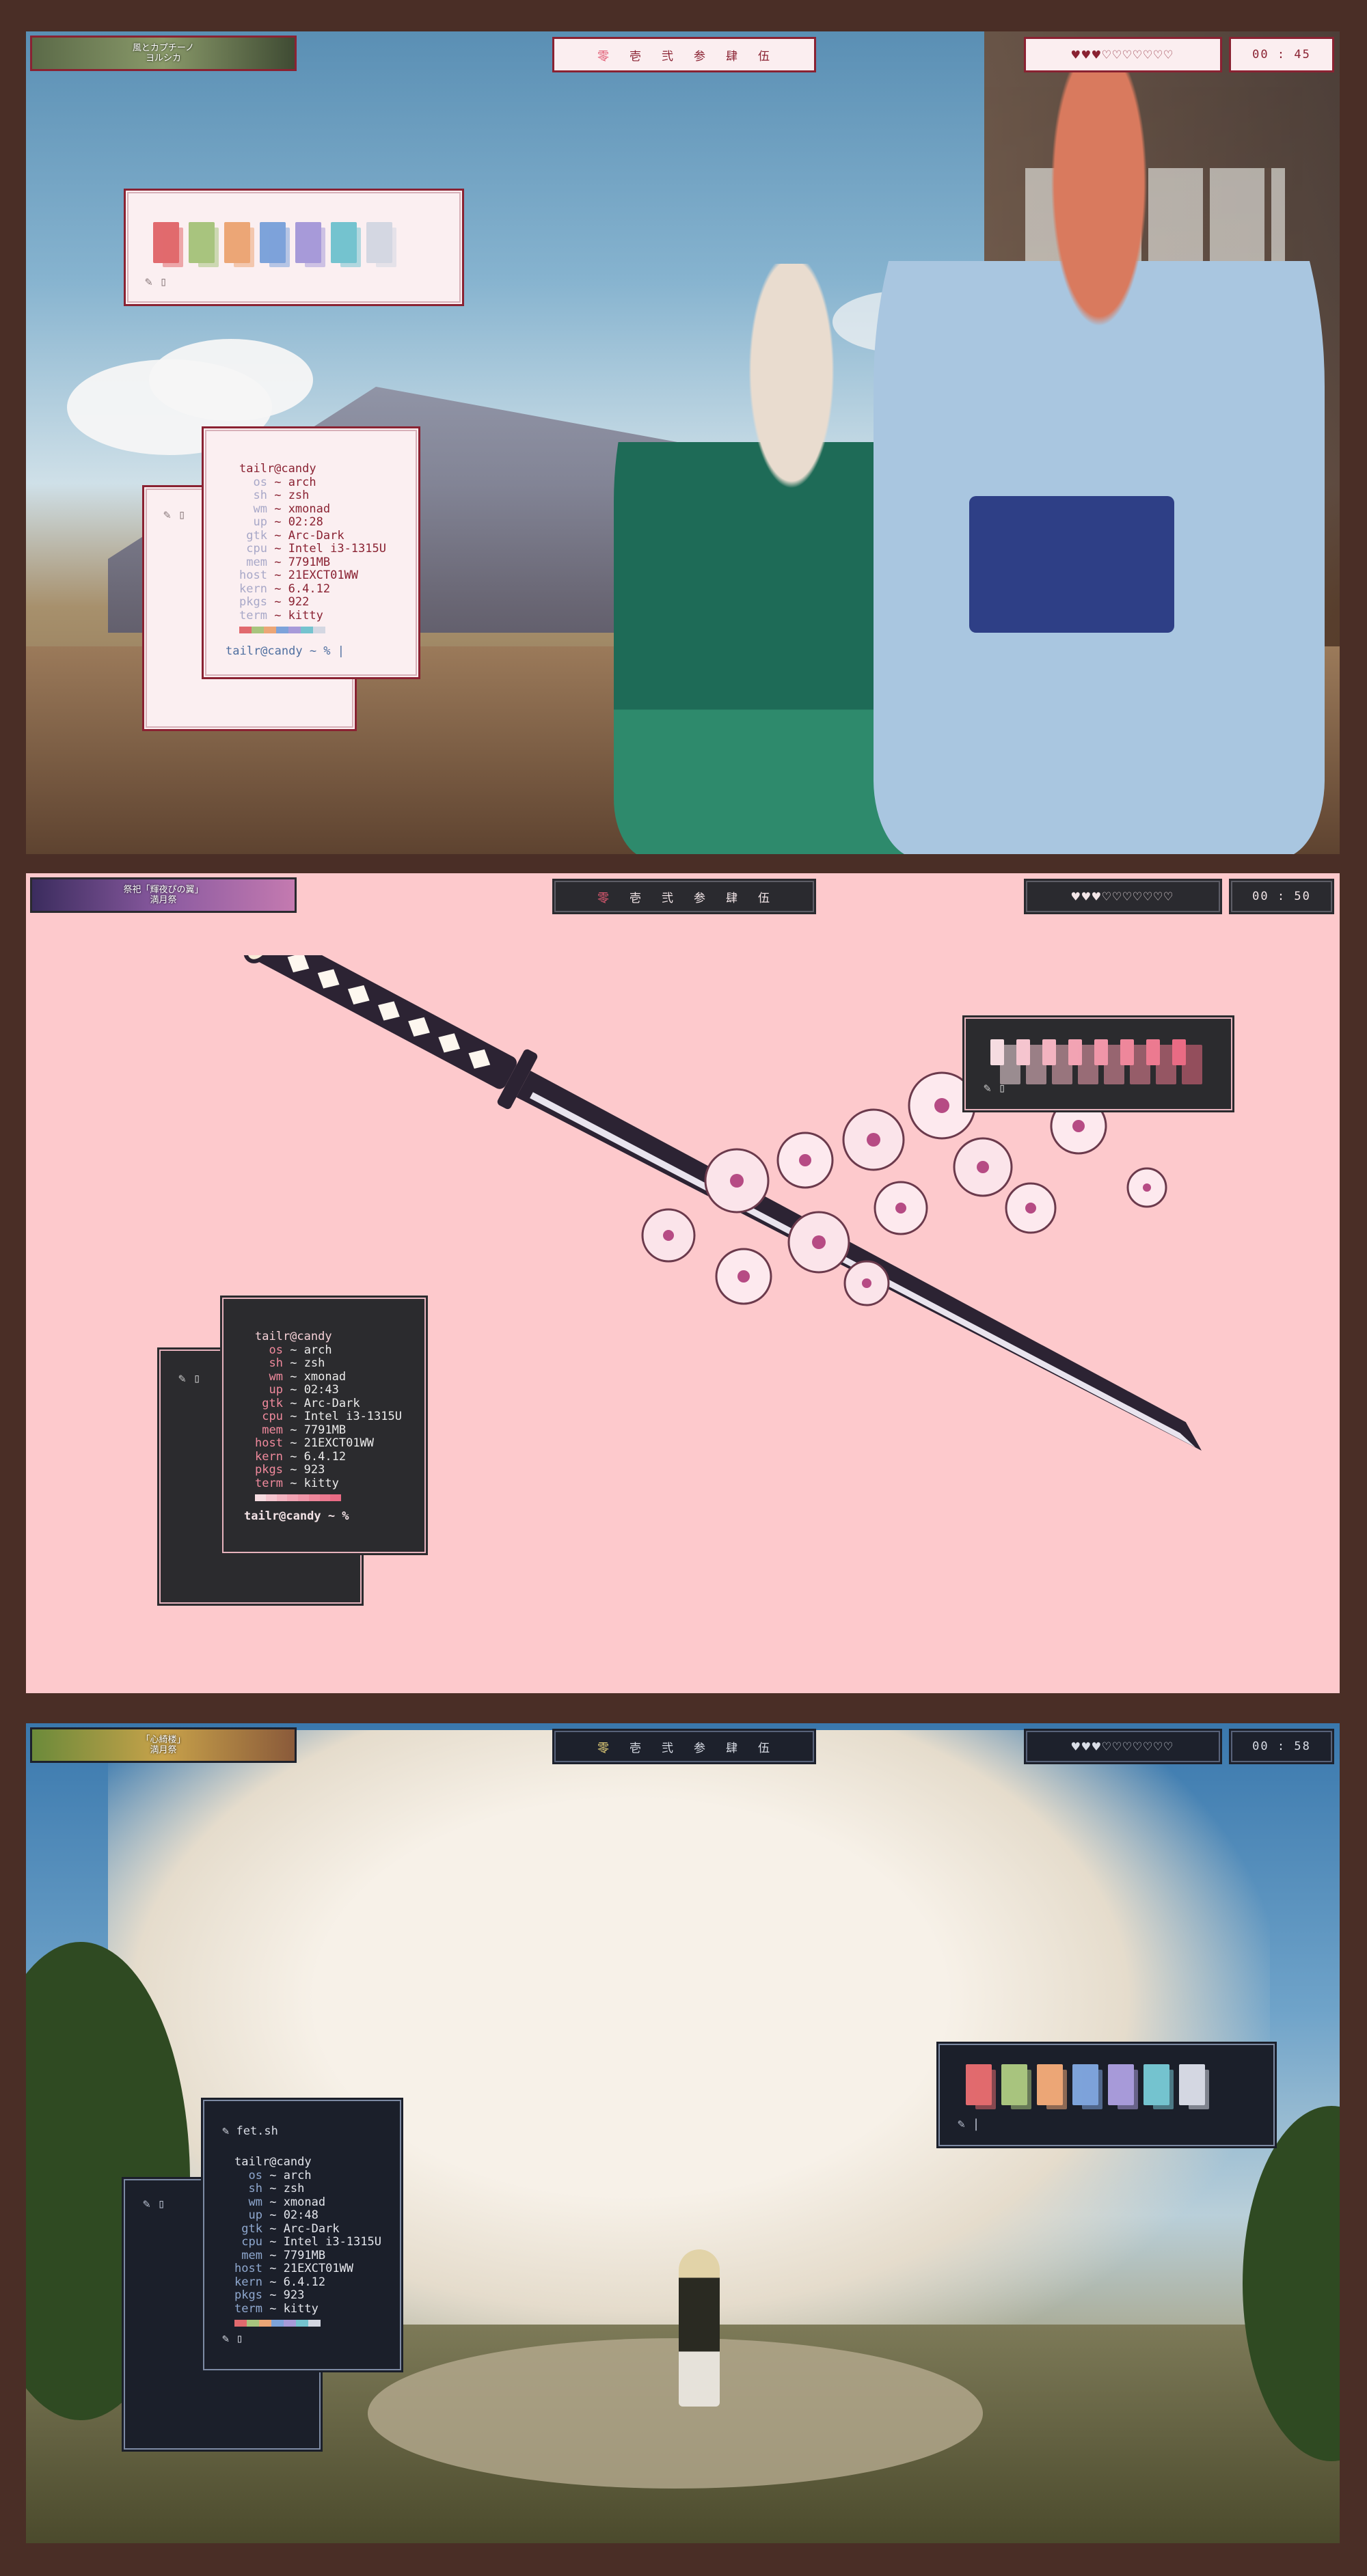 Image resolution: width=1367 pixels, height=2576 pixels. I want to click on character-komachi, so click(1099, 463).